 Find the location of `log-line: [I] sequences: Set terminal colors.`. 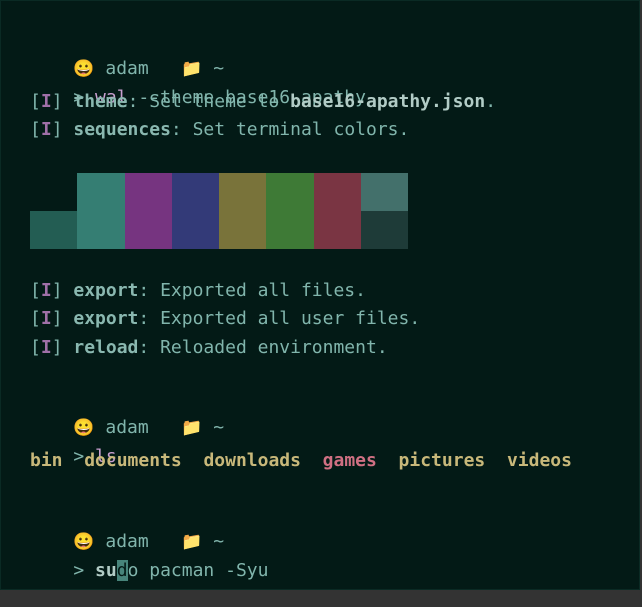

log-line: [I] sequences: Set terminal colors. is located at coordinates (220, 129).